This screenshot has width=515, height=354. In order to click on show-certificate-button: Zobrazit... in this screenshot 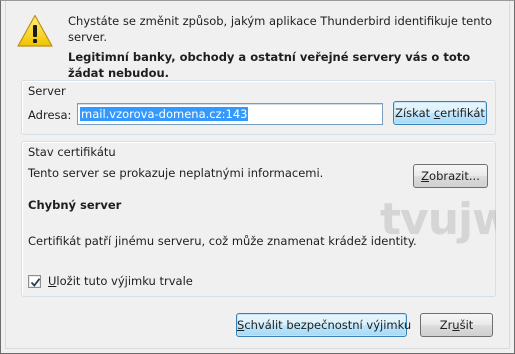, I will do `click(450, 176)`.